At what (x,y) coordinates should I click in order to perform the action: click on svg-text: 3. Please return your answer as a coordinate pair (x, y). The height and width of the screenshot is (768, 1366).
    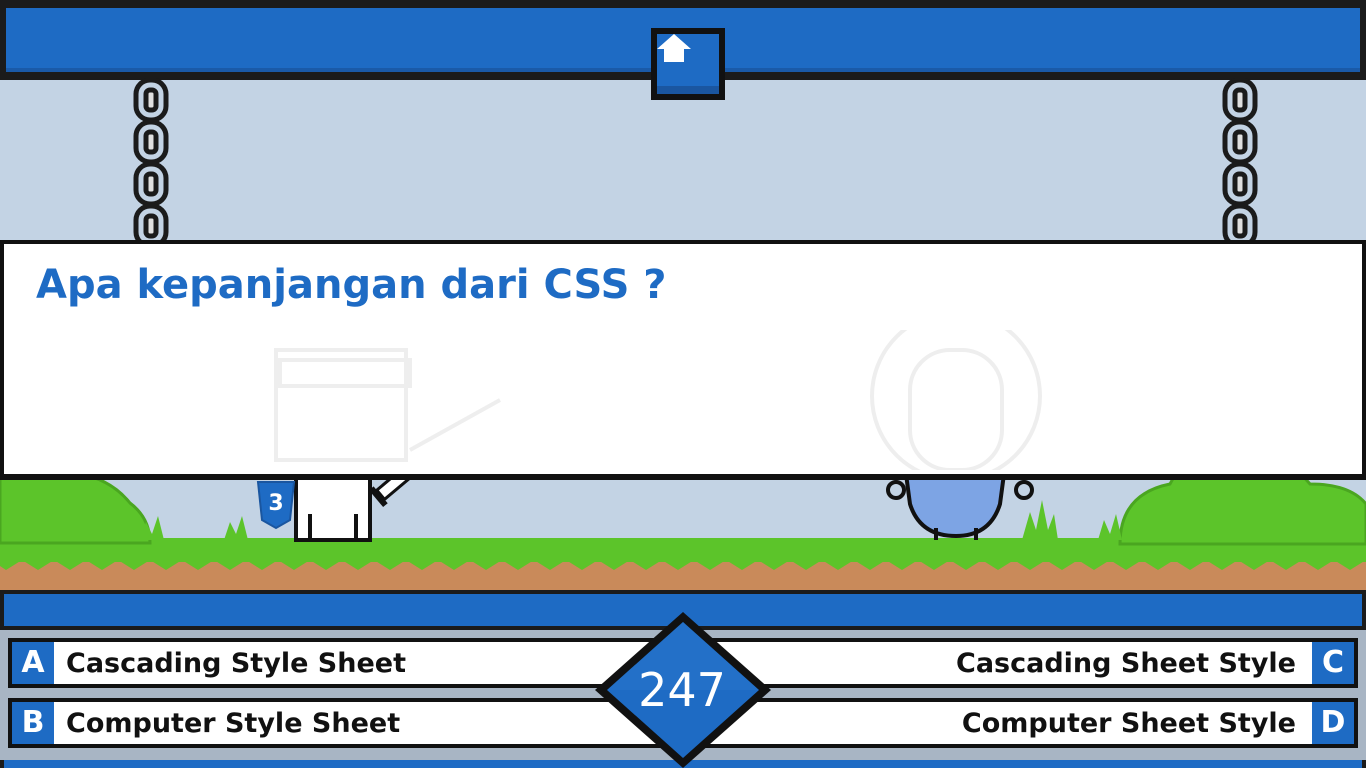
    Looking at the image, I should click on (275, 503).